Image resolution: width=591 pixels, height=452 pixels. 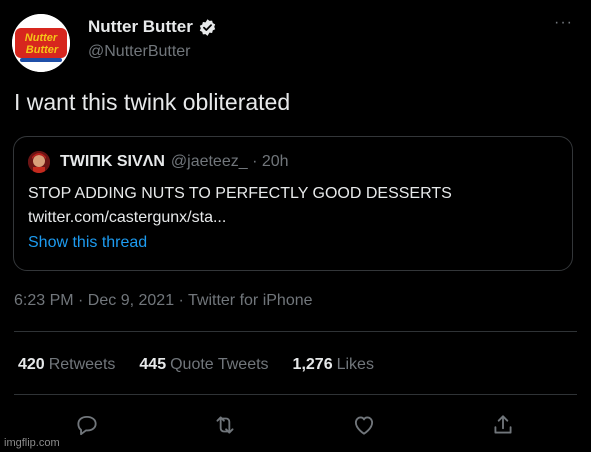 What do you see at coordinates (563, 23) in the screenshot?
I see `more-options-icon: ···` at bounding box center [563, 23].